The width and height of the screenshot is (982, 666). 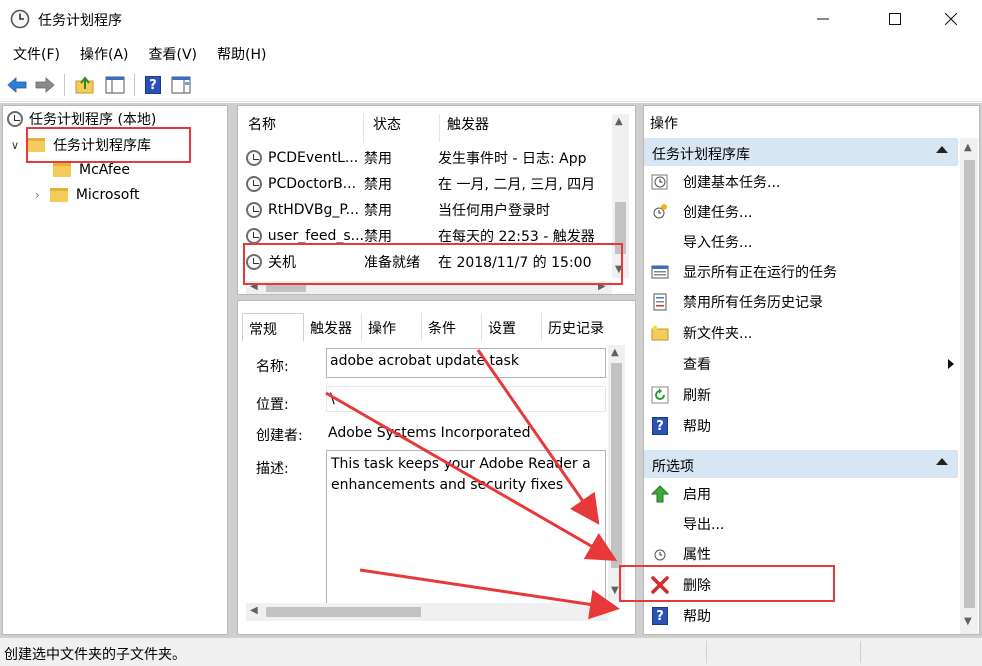 I want to click on forward-button, so click(x=45, y=85).